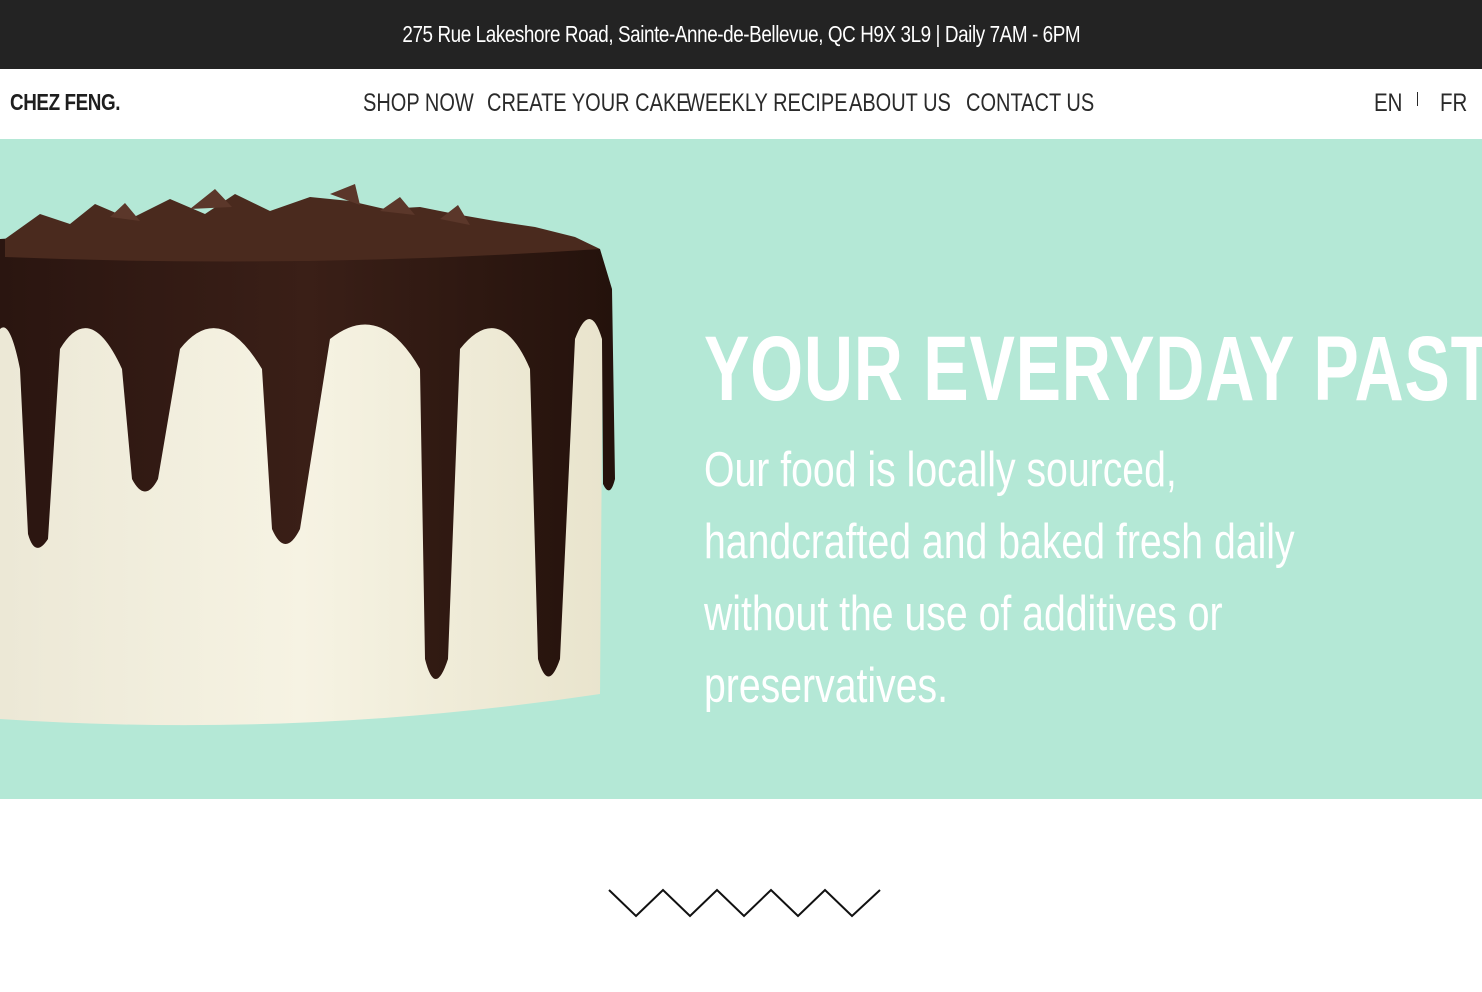 The width and height of the screenshot is (1482, 992). Describe the element at coordinates (588, 103) in the screenshot. I see `nav-item-create-your-cake: CREATE YOUR CAKE` at that location.